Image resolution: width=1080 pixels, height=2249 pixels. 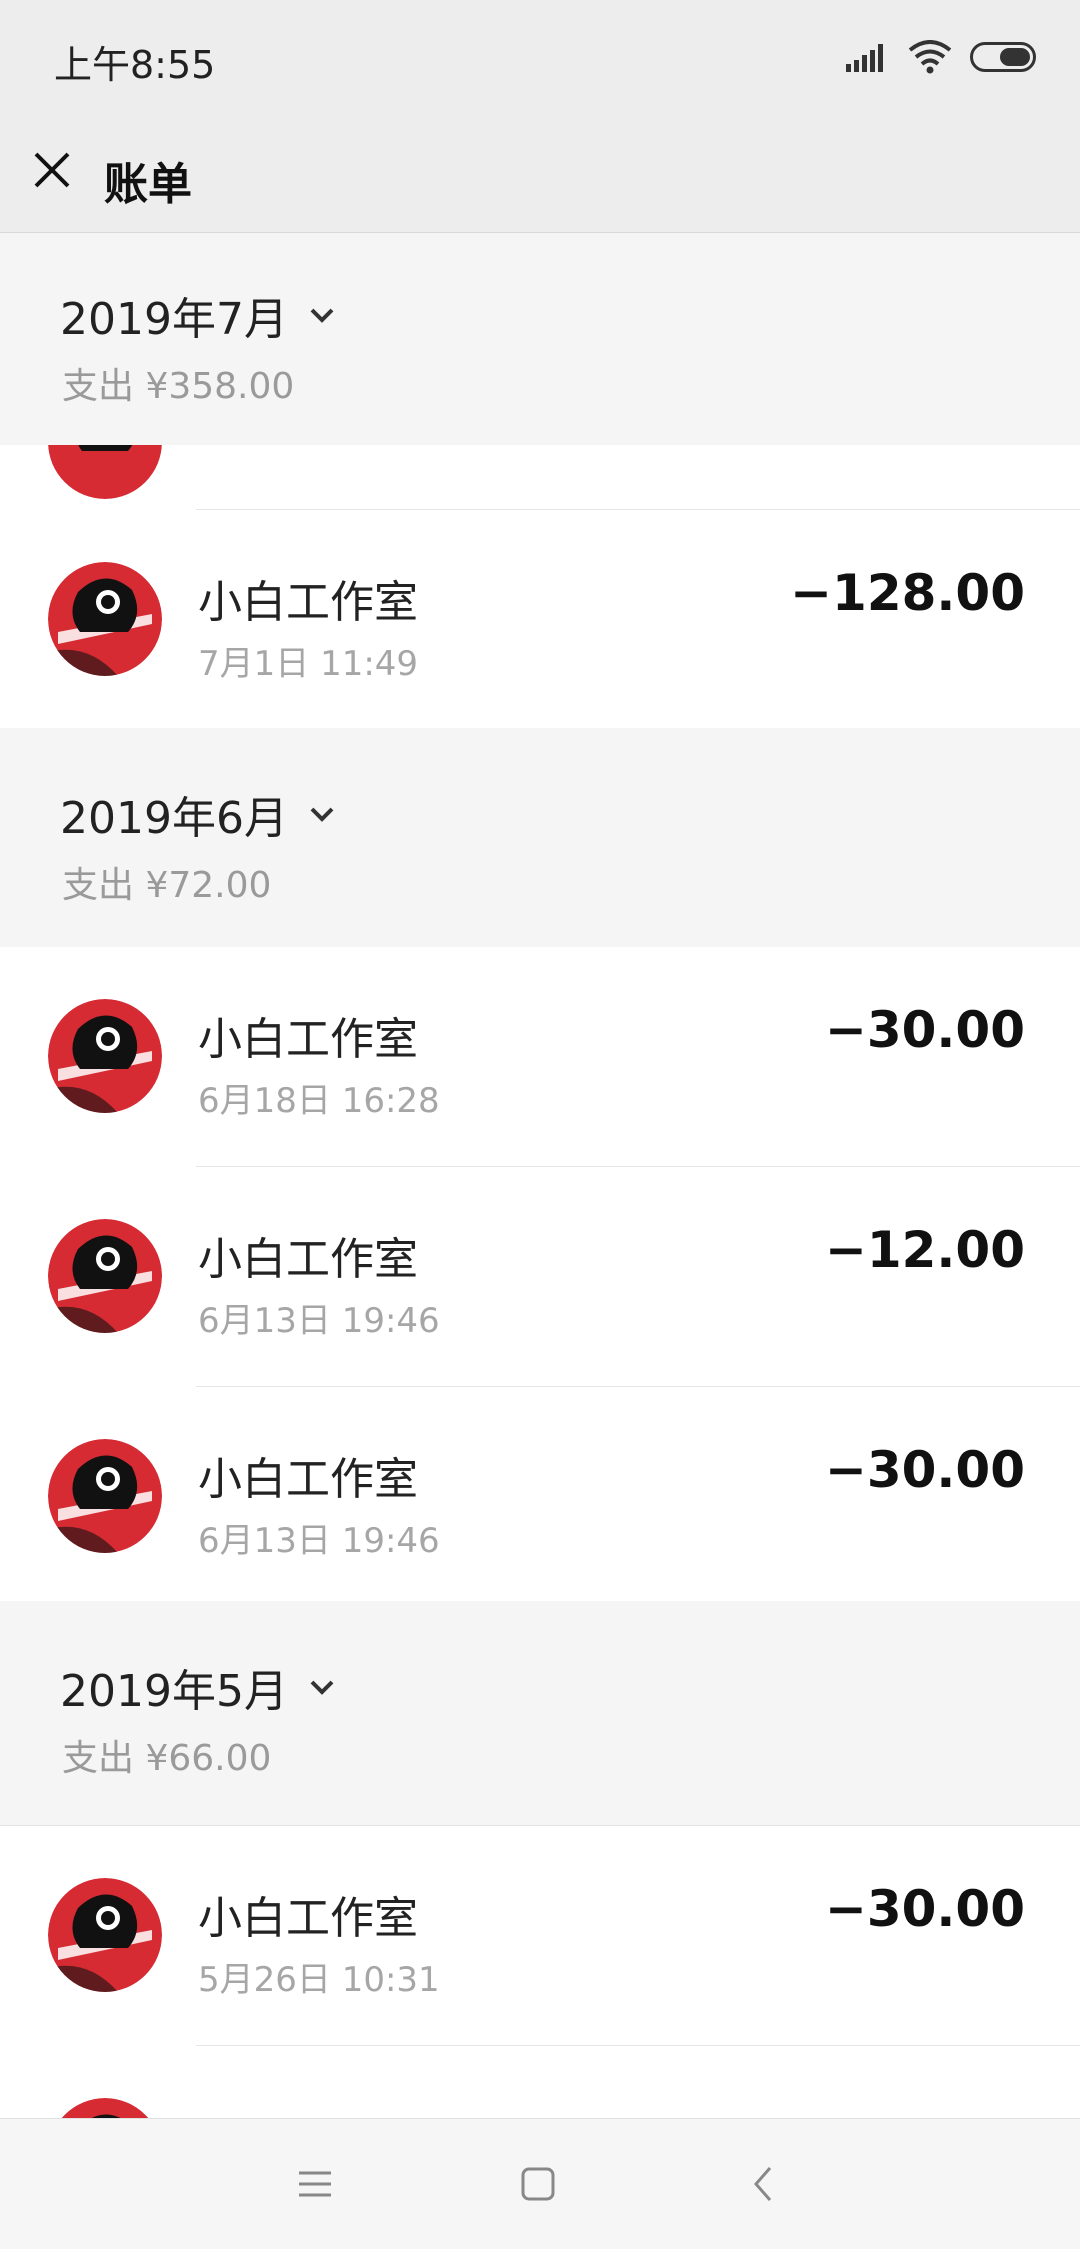 I want to click on month-title: 2019年7月, so click(x=199, y=315).